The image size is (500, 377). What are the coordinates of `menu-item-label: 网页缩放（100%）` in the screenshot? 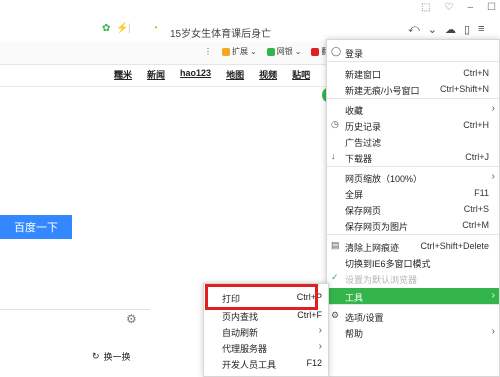 It's located at (384, 179).